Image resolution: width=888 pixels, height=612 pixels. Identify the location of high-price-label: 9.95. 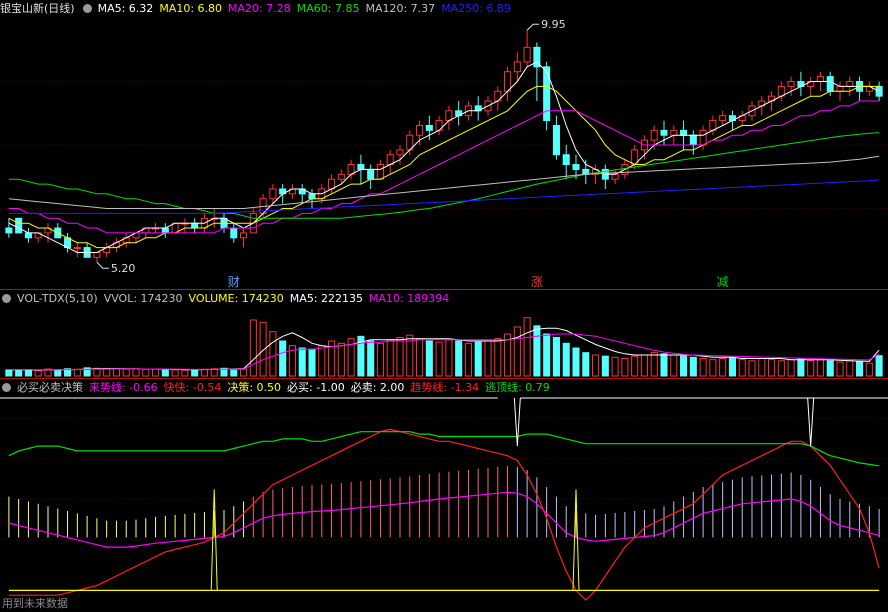
(553, 24).